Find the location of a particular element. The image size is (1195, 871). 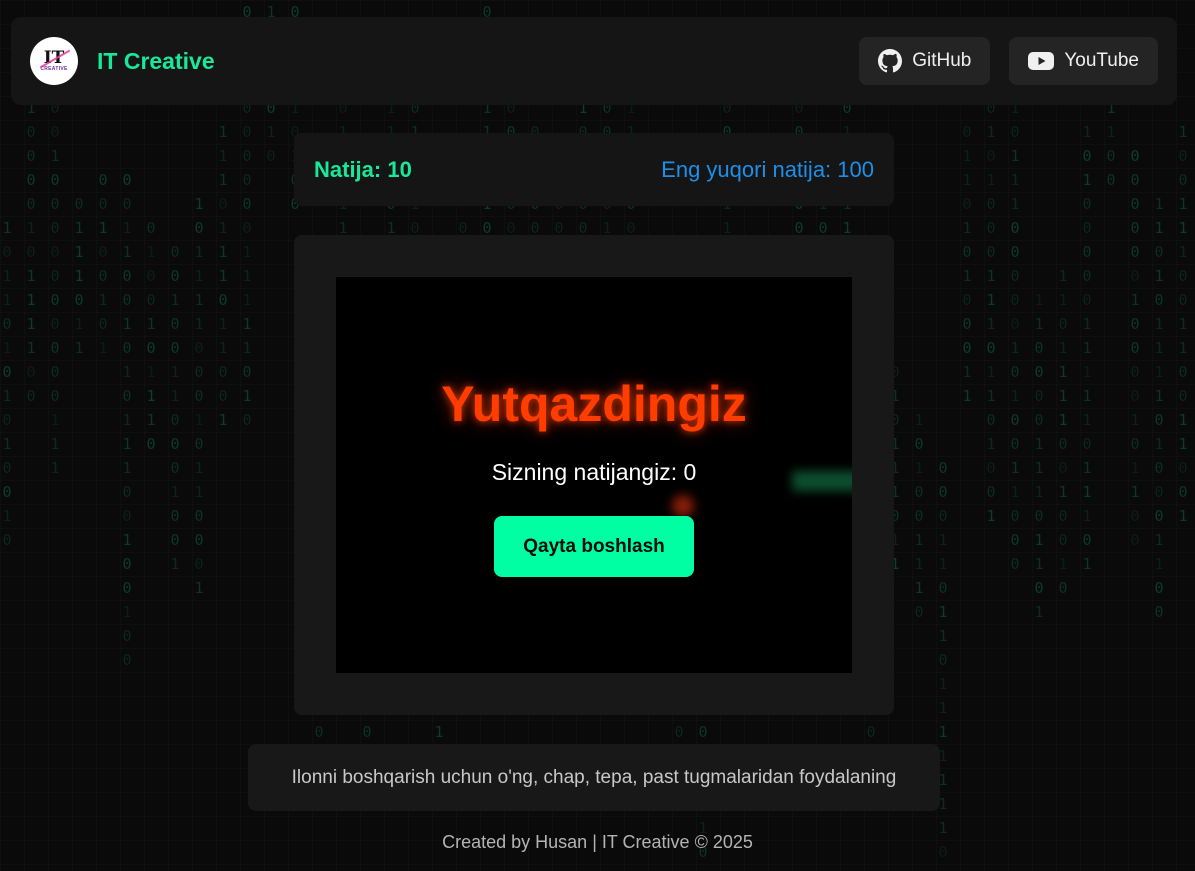

navbar: IT CREATIVE IT Creative GitHub YouTube is located at coordinates (594, 61).